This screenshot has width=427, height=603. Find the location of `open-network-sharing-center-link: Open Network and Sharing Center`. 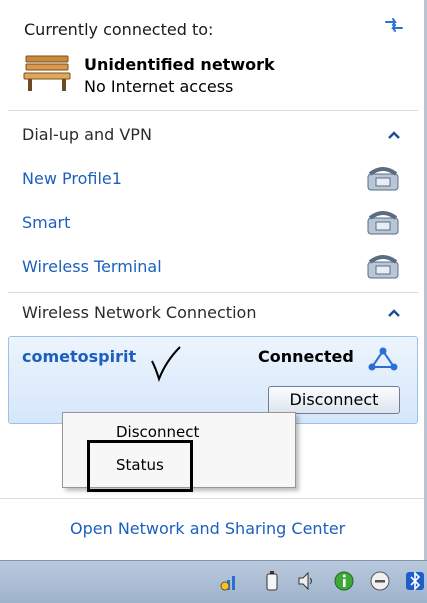

open-network-sharing-center-link: Open Network and Sharing Center is located at coordinates (207, 528).